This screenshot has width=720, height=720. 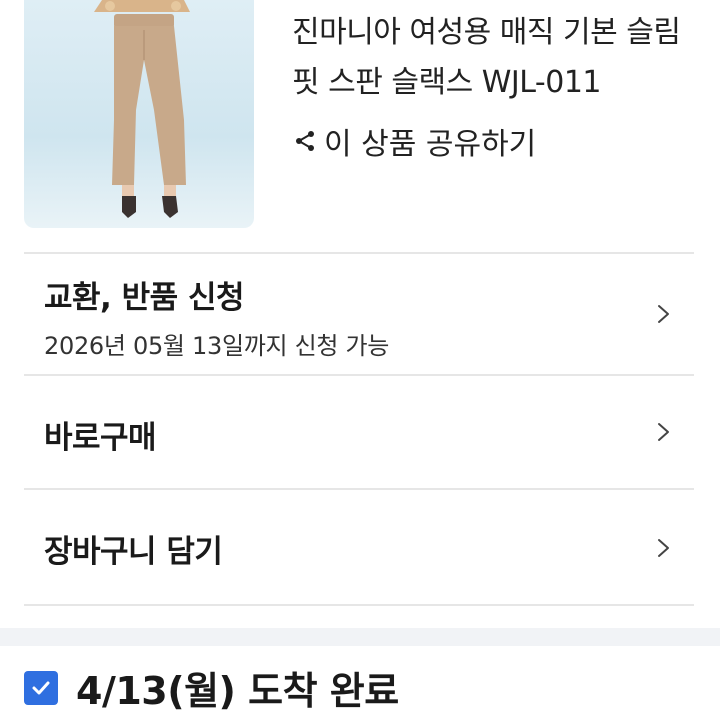 What do you see at coordinates (359, 605) in the screenshot?
I see `divider` at bounding box center [359, 605].